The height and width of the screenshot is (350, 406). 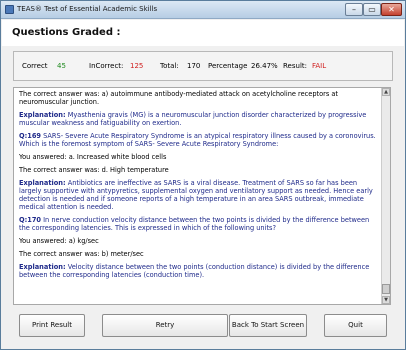 I want to click on scroll-down-icon: ▼, so click(x=386, y=300).